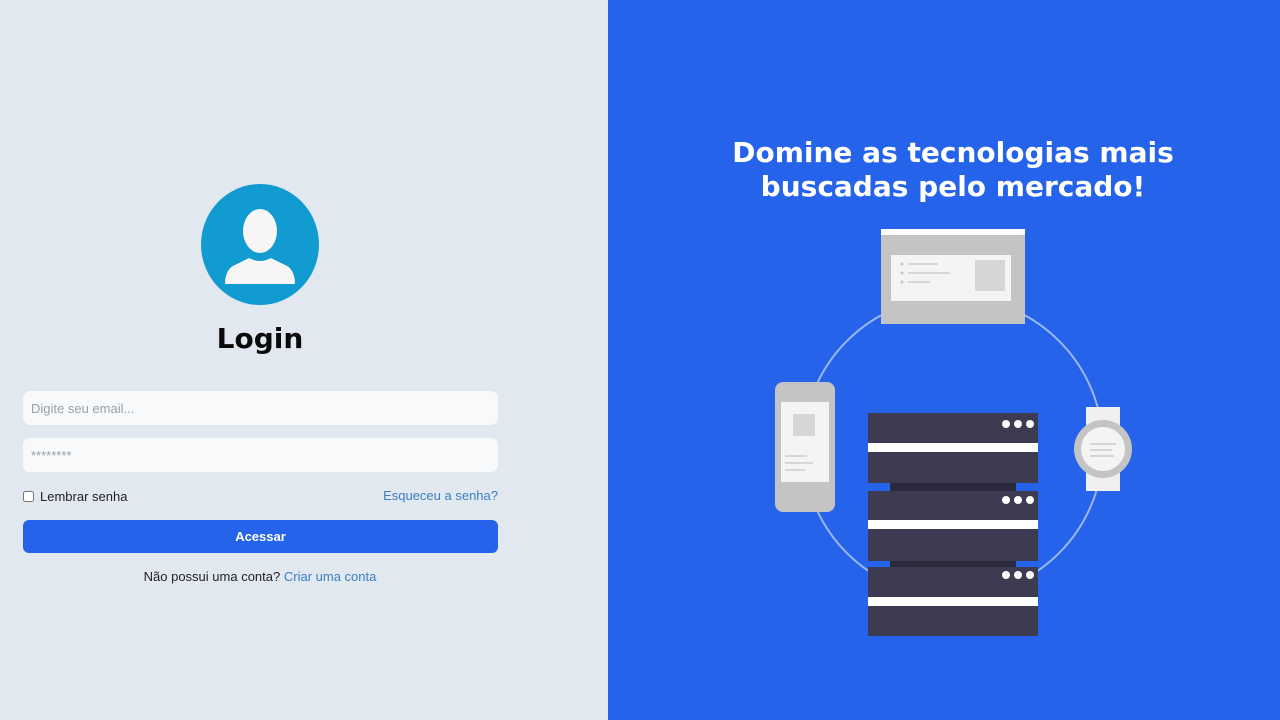  I want to click on mobile-phone-icon, so click(805, 447).